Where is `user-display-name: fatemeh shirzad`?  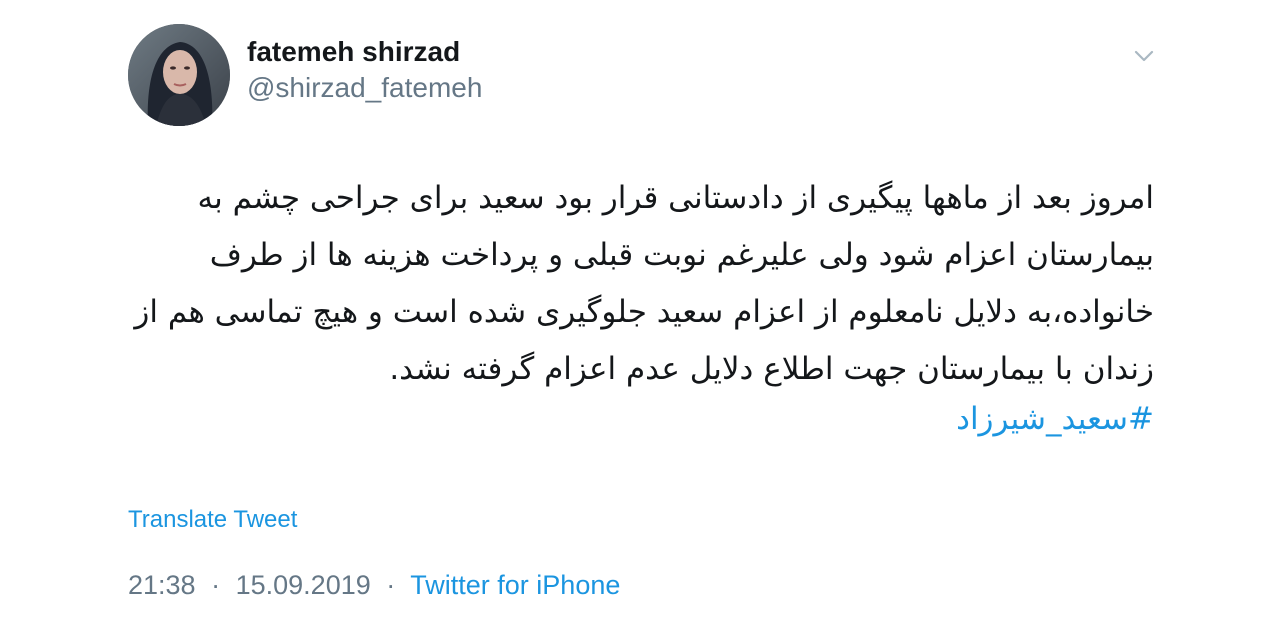
user-display-name: fatemeh shirzad is located at coordinates (353, 52).